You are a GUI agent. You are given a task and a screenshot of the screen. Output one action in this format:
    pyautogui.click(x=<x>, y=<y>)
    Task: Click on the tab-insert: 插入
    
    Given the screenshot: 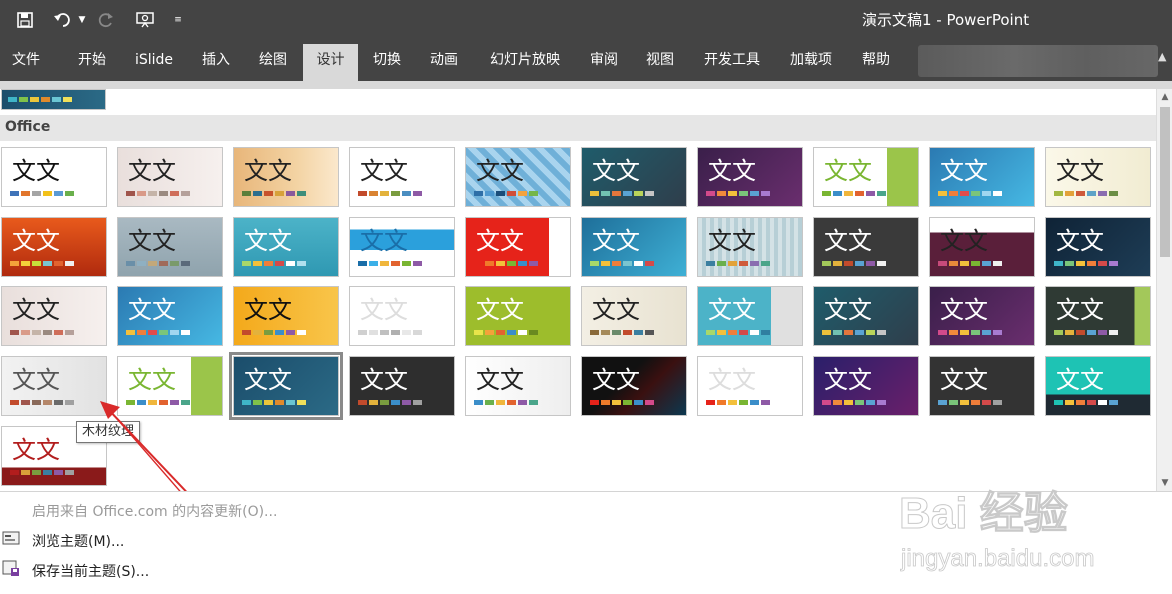 What is the action you would take?
    pyautogui.click(x=216, y=62)
    